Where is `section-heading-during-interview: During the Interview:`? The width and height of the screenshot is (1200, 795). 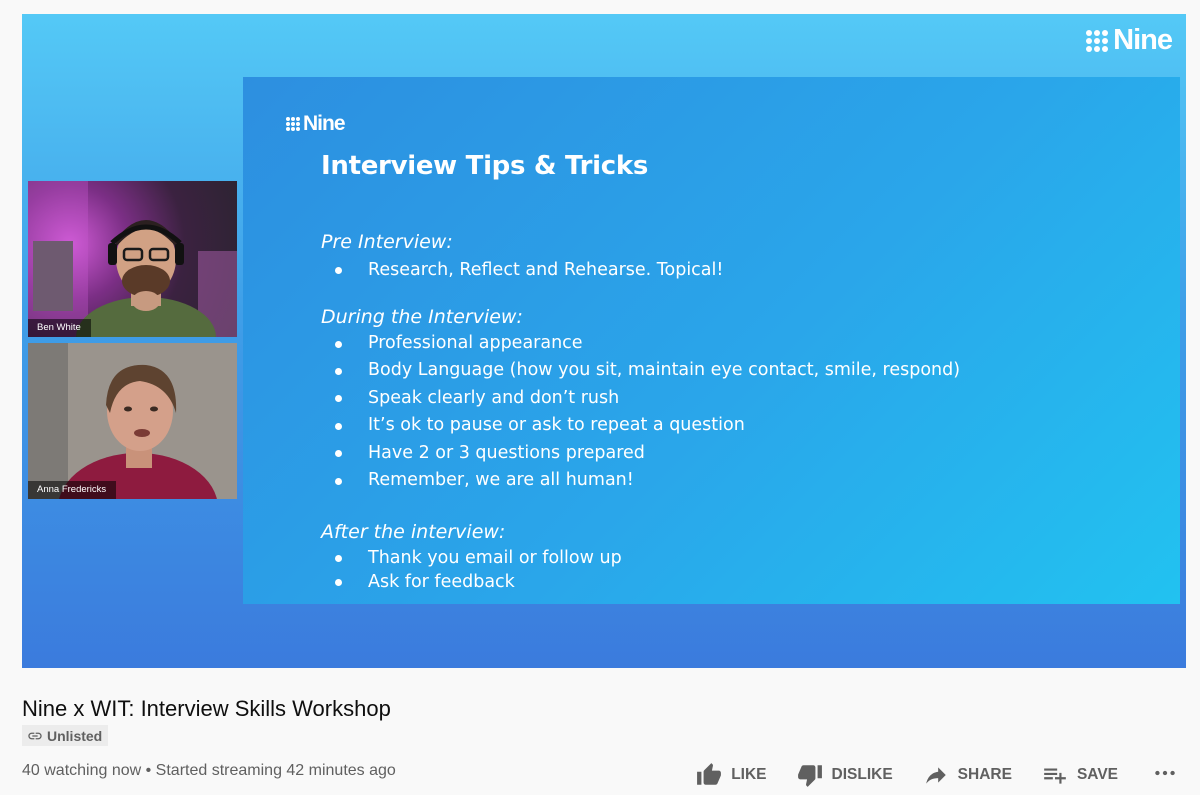 section-heading-during-interview: During the Interview: is located at coordinates (422, 317).